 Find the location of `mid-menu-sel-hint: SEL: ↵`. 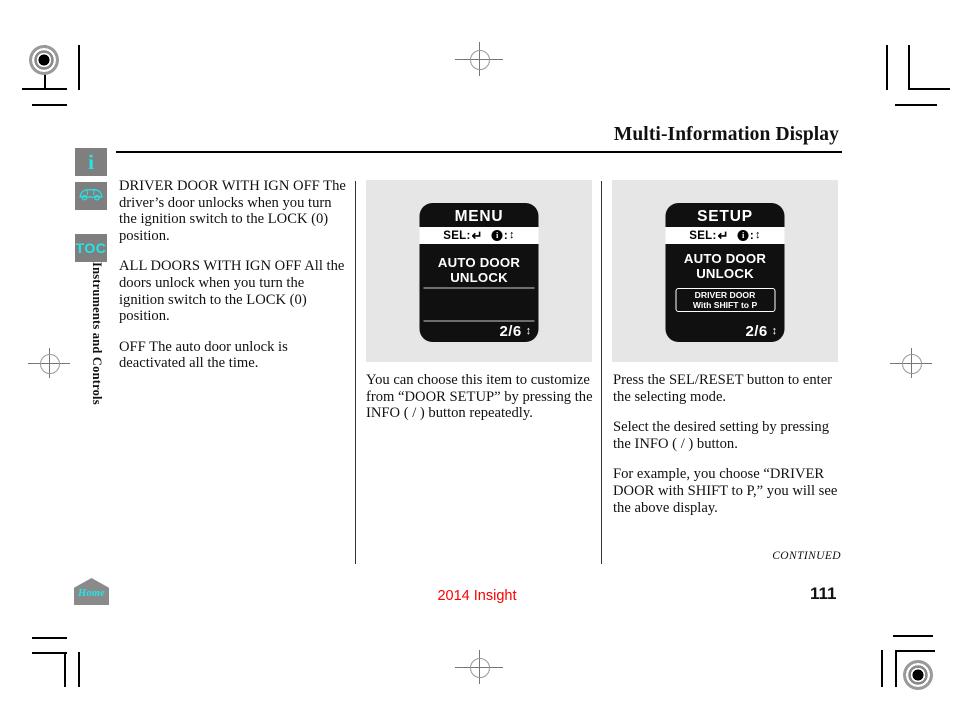

mid-menu-sel-hint: SEL: ↵ is located at coordinates (463, 235).